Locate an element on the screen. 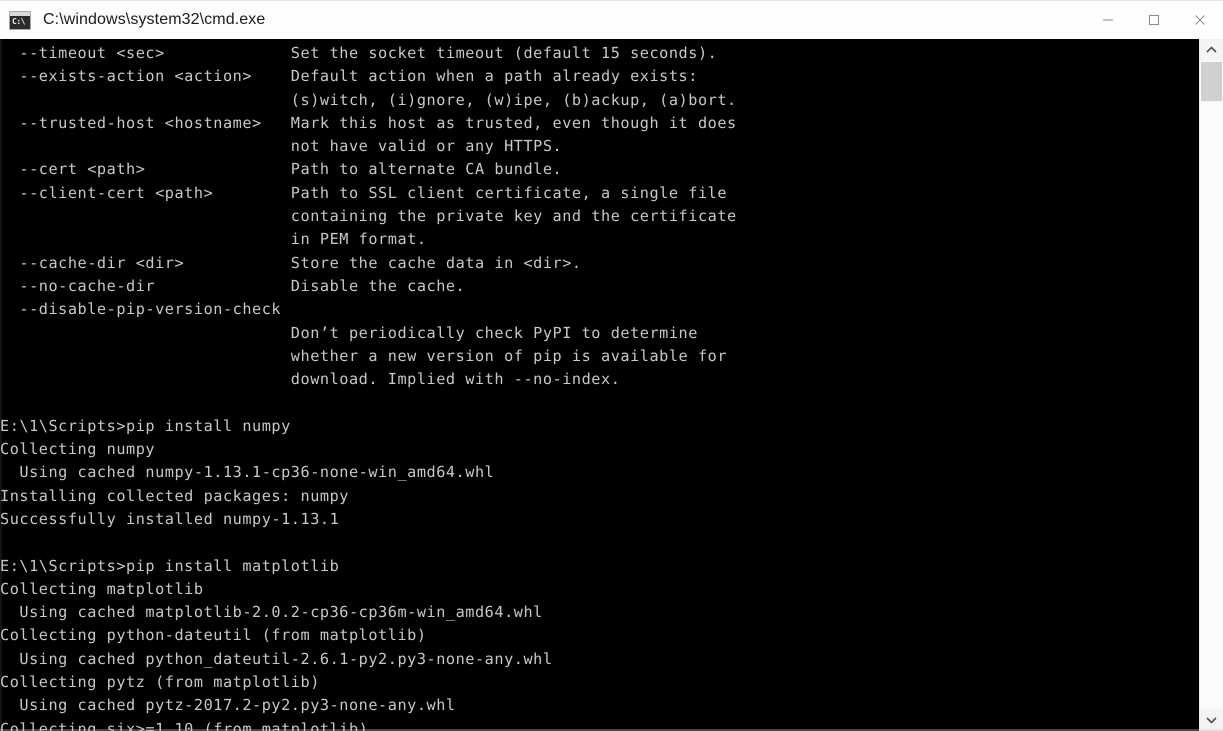 The image size is (1223, 731). title-bar-left: C:\ C:\windows\system32\cmd.exe is located at coordinates (542, 20).